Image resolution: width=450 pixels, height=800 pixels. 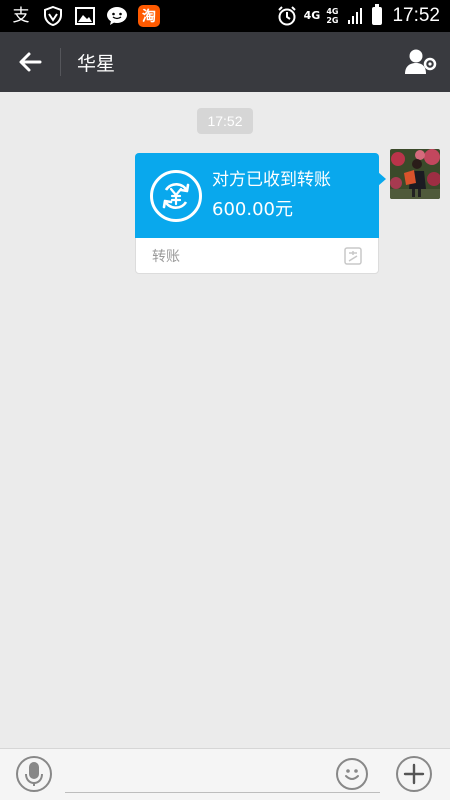 I want to click on status-bar: 支 淘 4G 4G 2G 17:52, so click(x=225, y=16).